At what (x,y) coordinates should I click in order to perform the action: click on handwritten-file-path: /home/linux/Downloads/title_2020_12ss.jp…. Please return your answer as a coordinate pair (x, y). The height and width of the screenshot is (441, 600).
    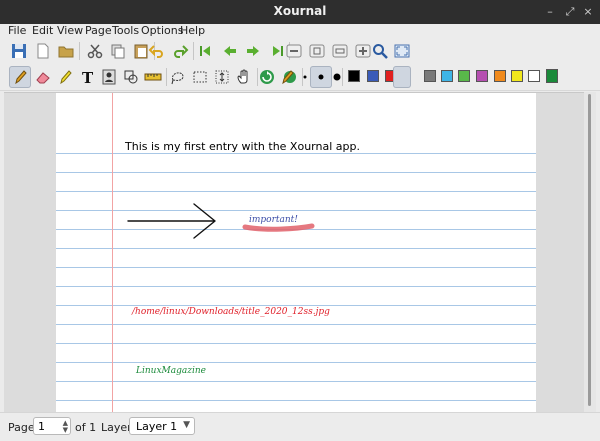
    Looking at the image, I should click on (231, 312).